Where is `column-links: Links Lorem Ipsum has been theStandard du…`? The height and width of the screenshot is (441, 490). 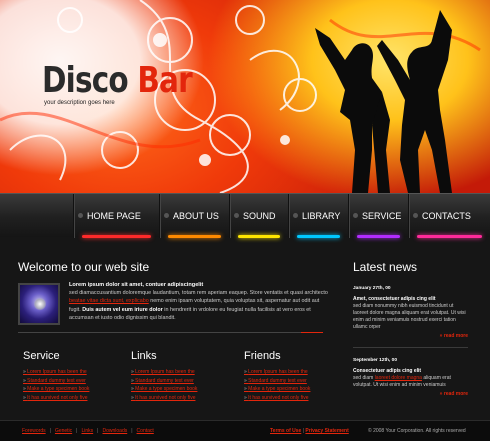
column-links: Links Lorem Ipsum has been theStandard du… is located at coordinates (164, 376).